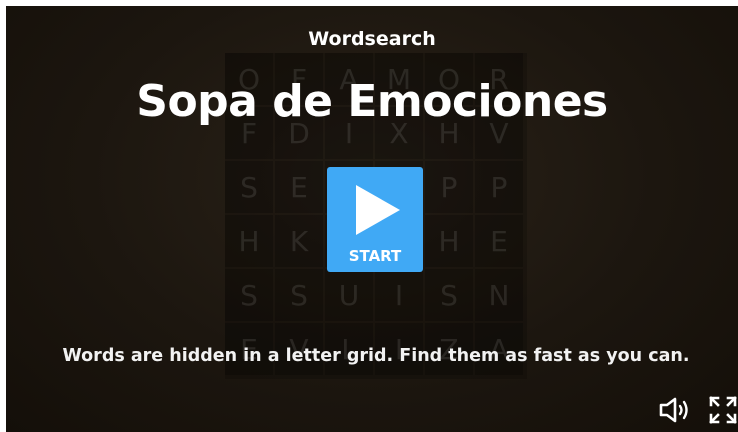 The height and width of the screenshot is (432, 738). What do you see at coordinates (375, 256) in the screenshot?
I see `start-label: START` at bounding box center [375, 256].